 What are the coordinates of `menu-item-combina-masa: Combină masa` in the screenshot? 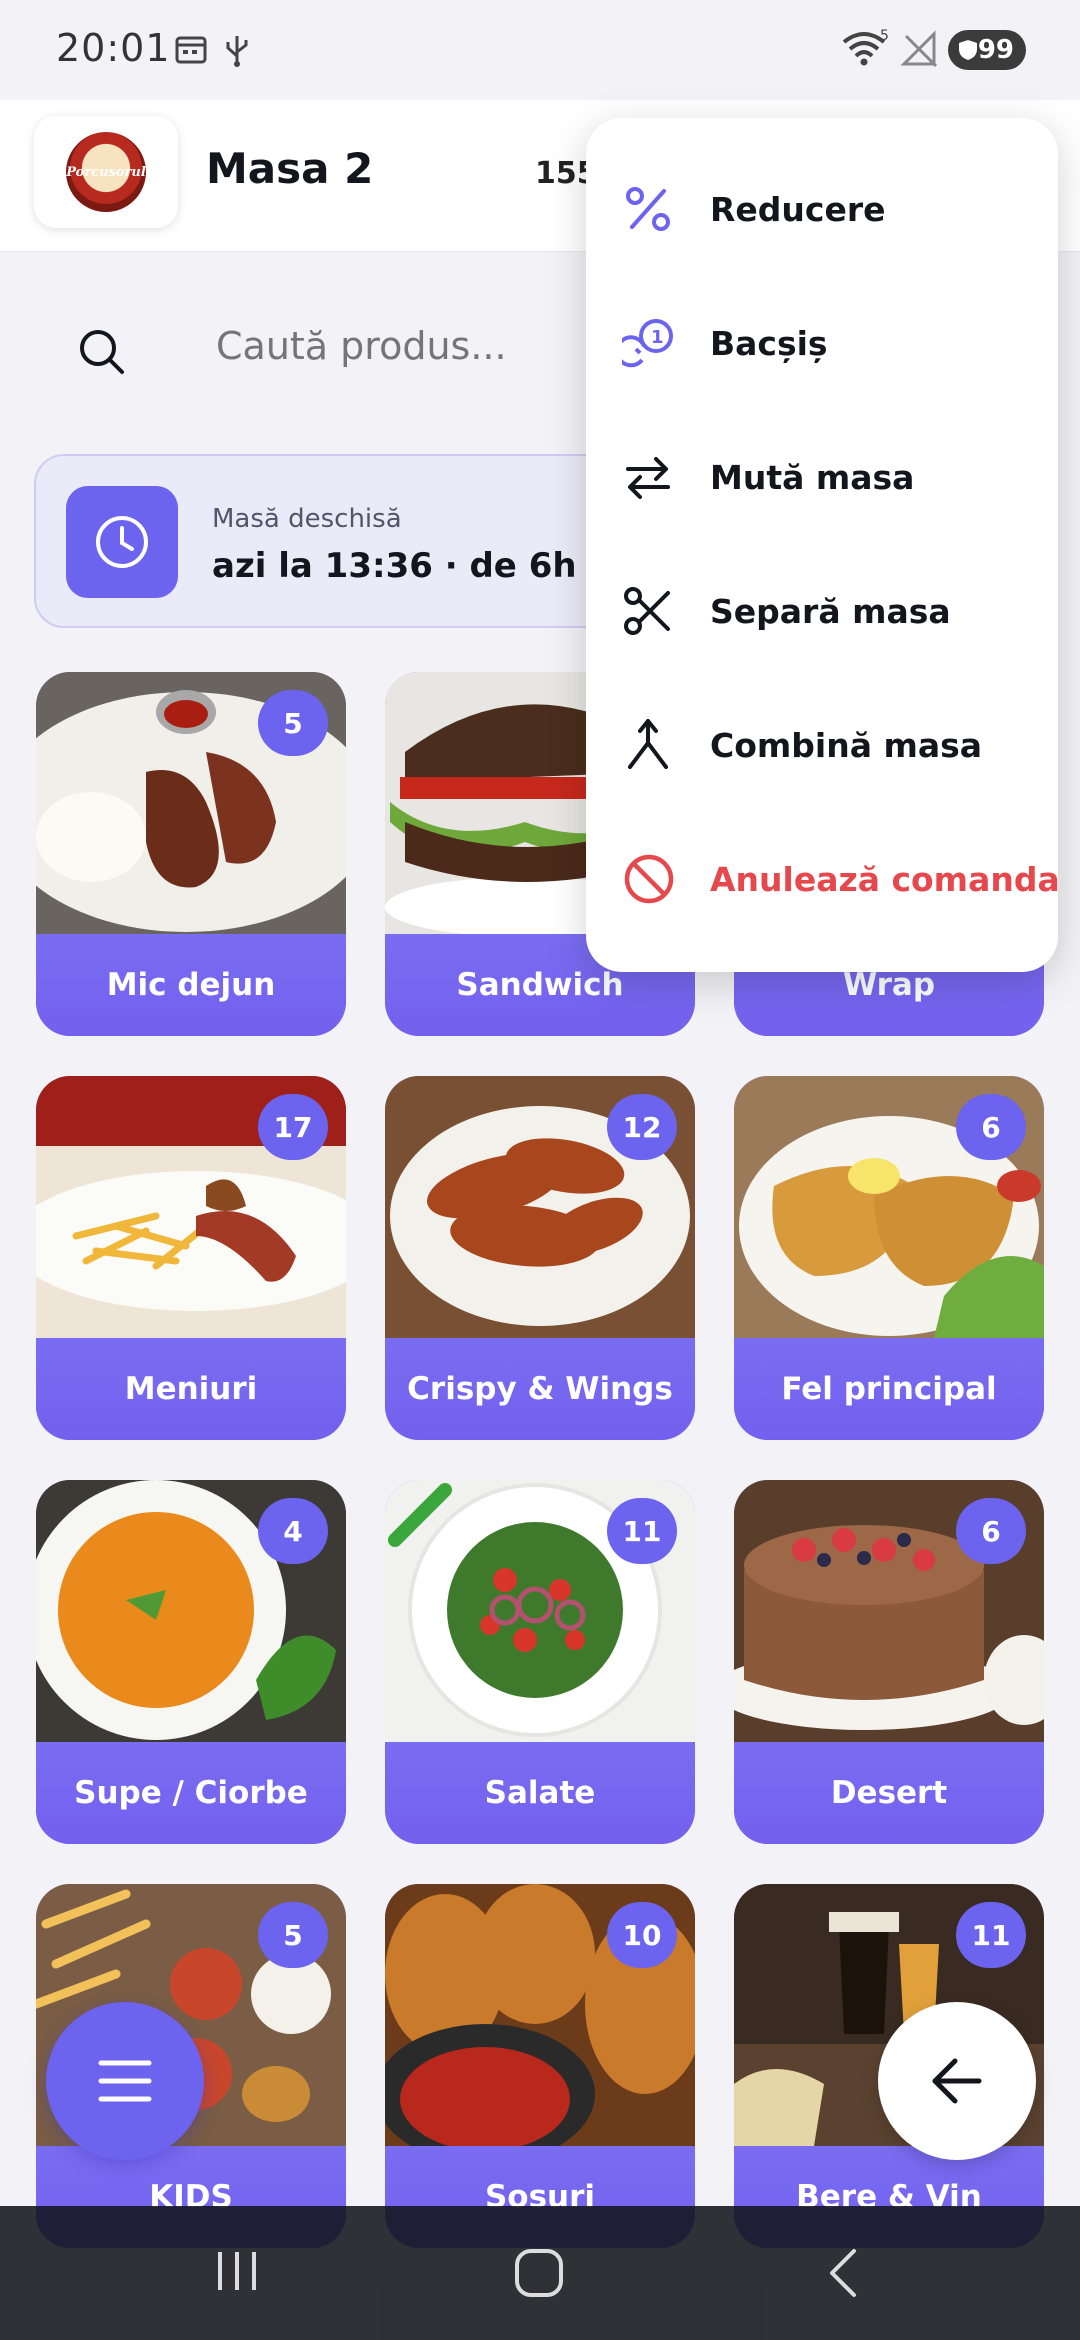 It's located at (822, 745).